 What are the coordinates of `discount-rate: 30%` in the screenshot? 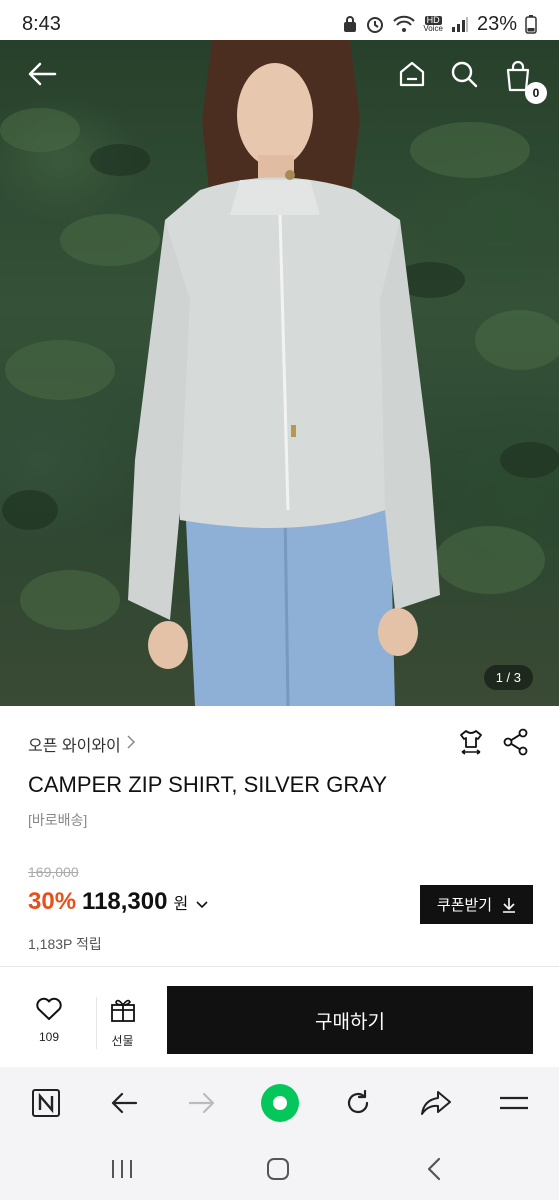 It's located at (52, 901).